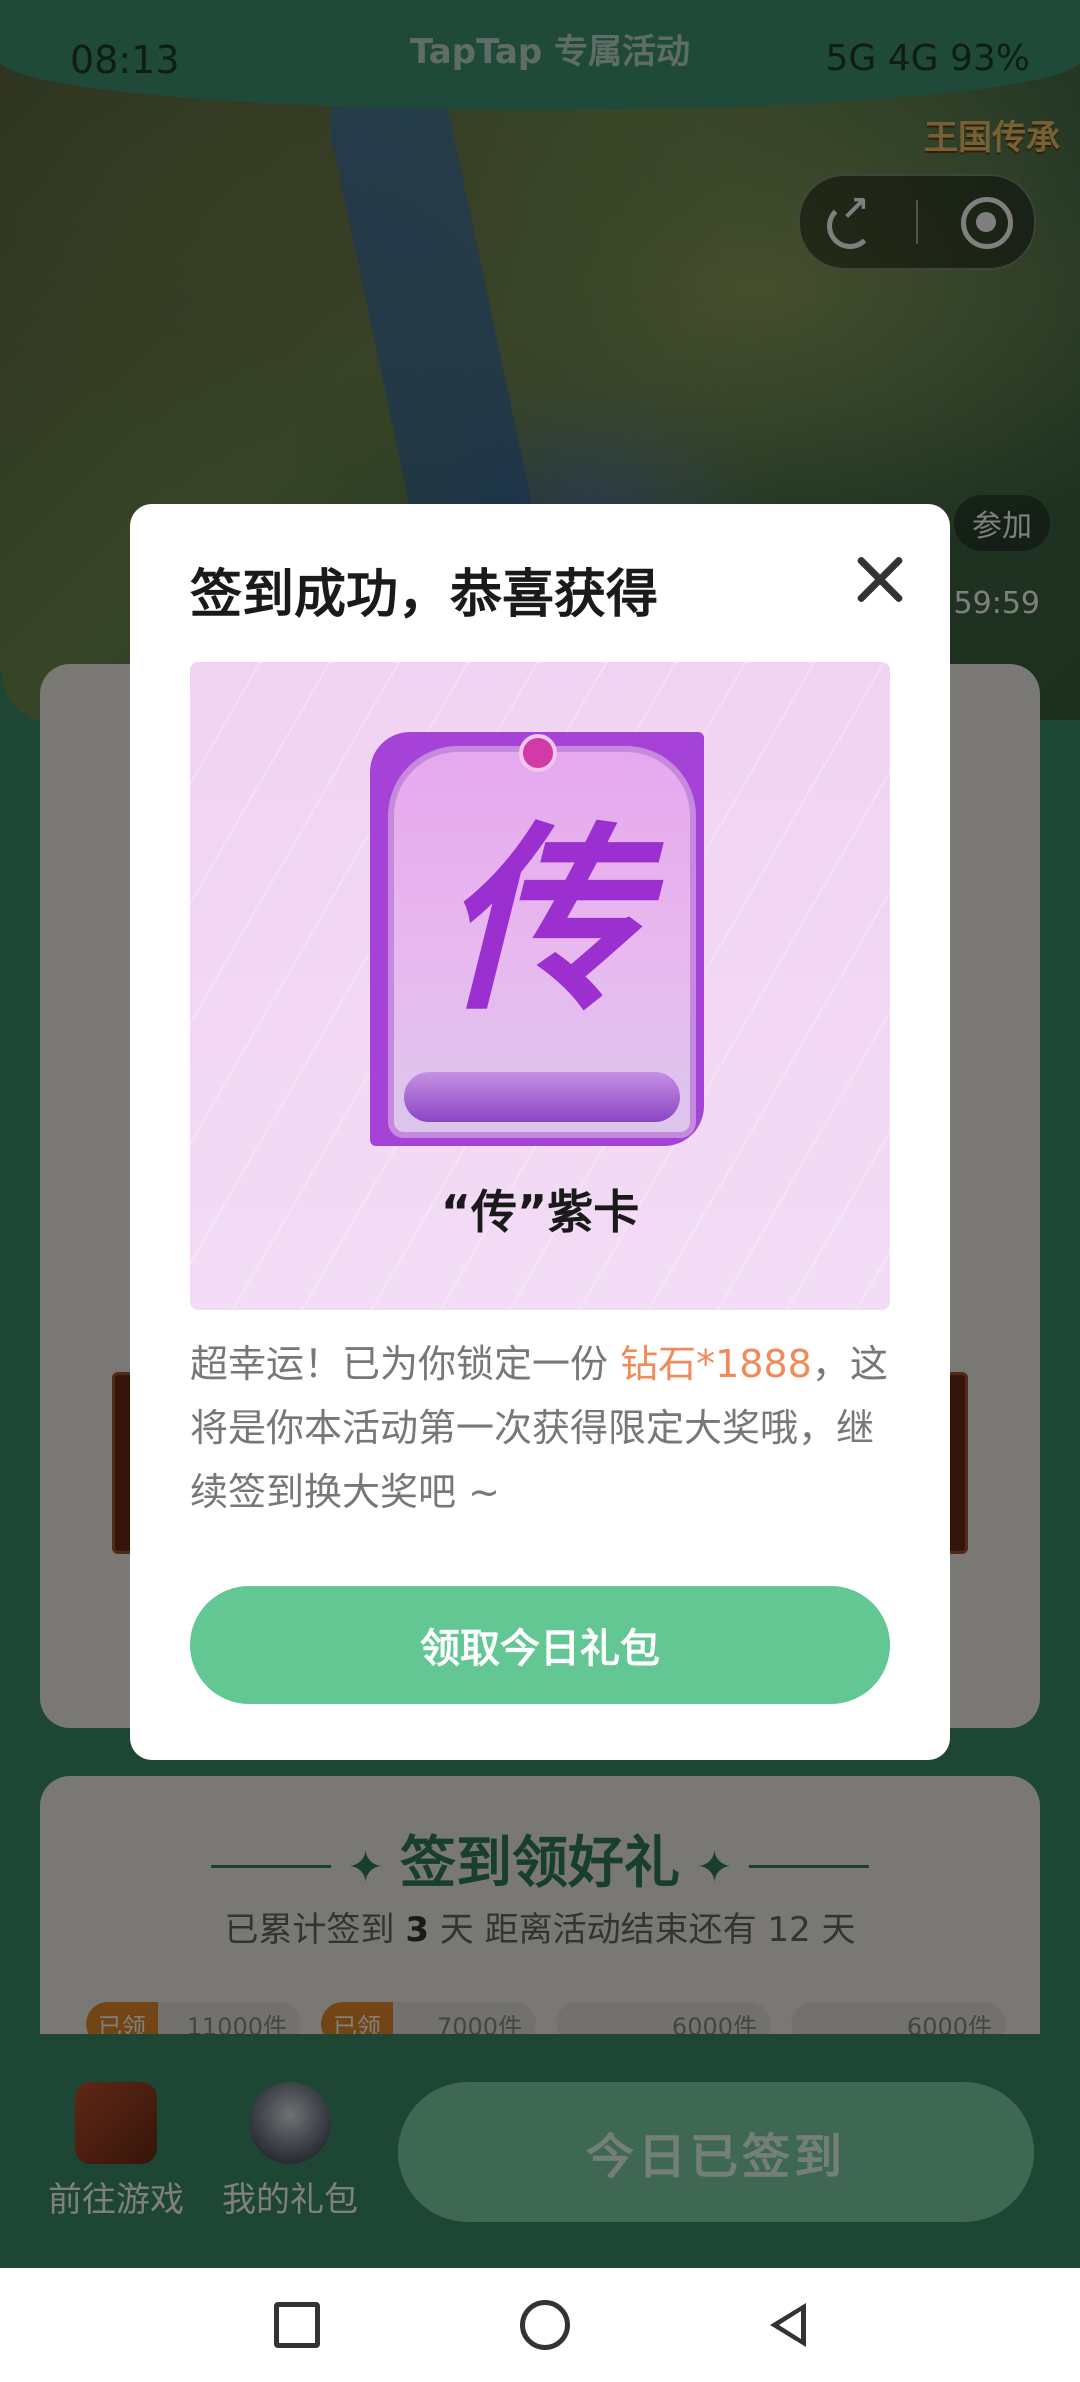 Image resolution: width=1080 pixels, height=2382 pixels. I want to click on back-icon, so click(788, 2325).